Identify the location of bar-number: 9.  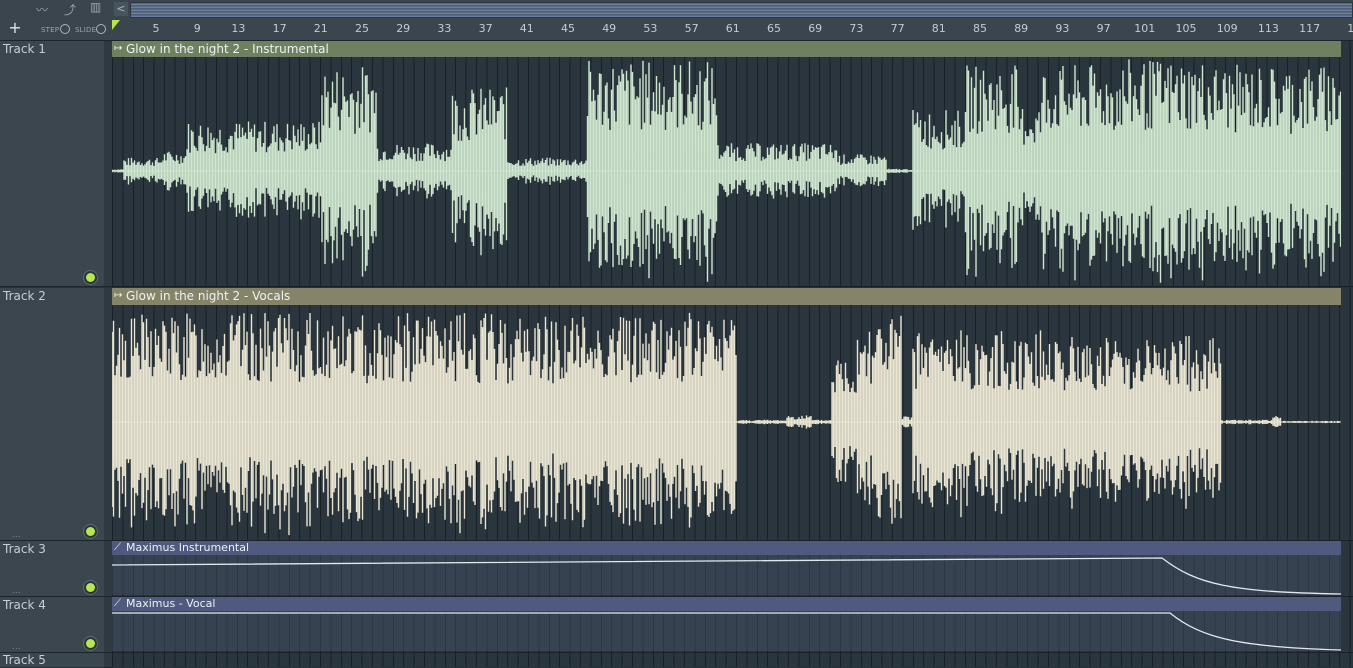
(197, 28).